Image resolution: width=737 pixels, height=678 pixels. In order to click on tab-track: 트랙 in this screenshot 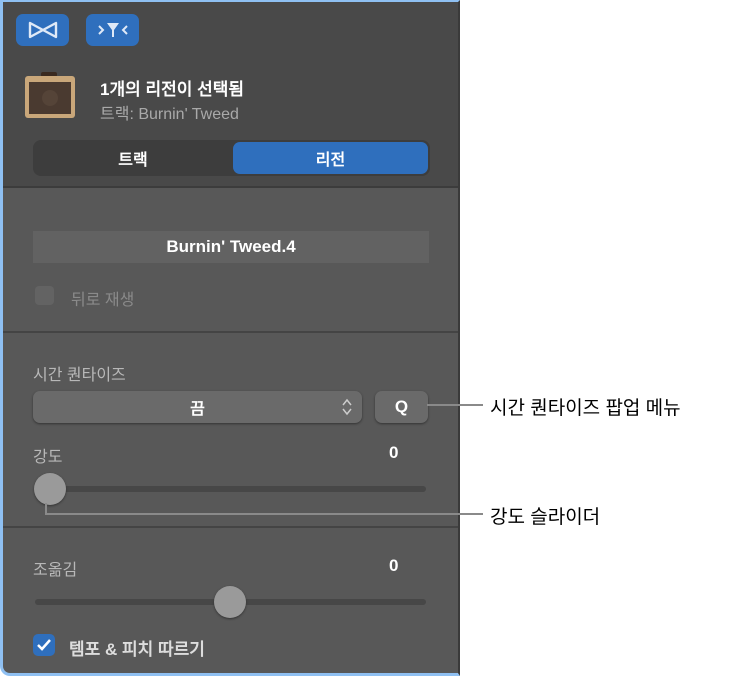, I will do `click(133, 158)`.